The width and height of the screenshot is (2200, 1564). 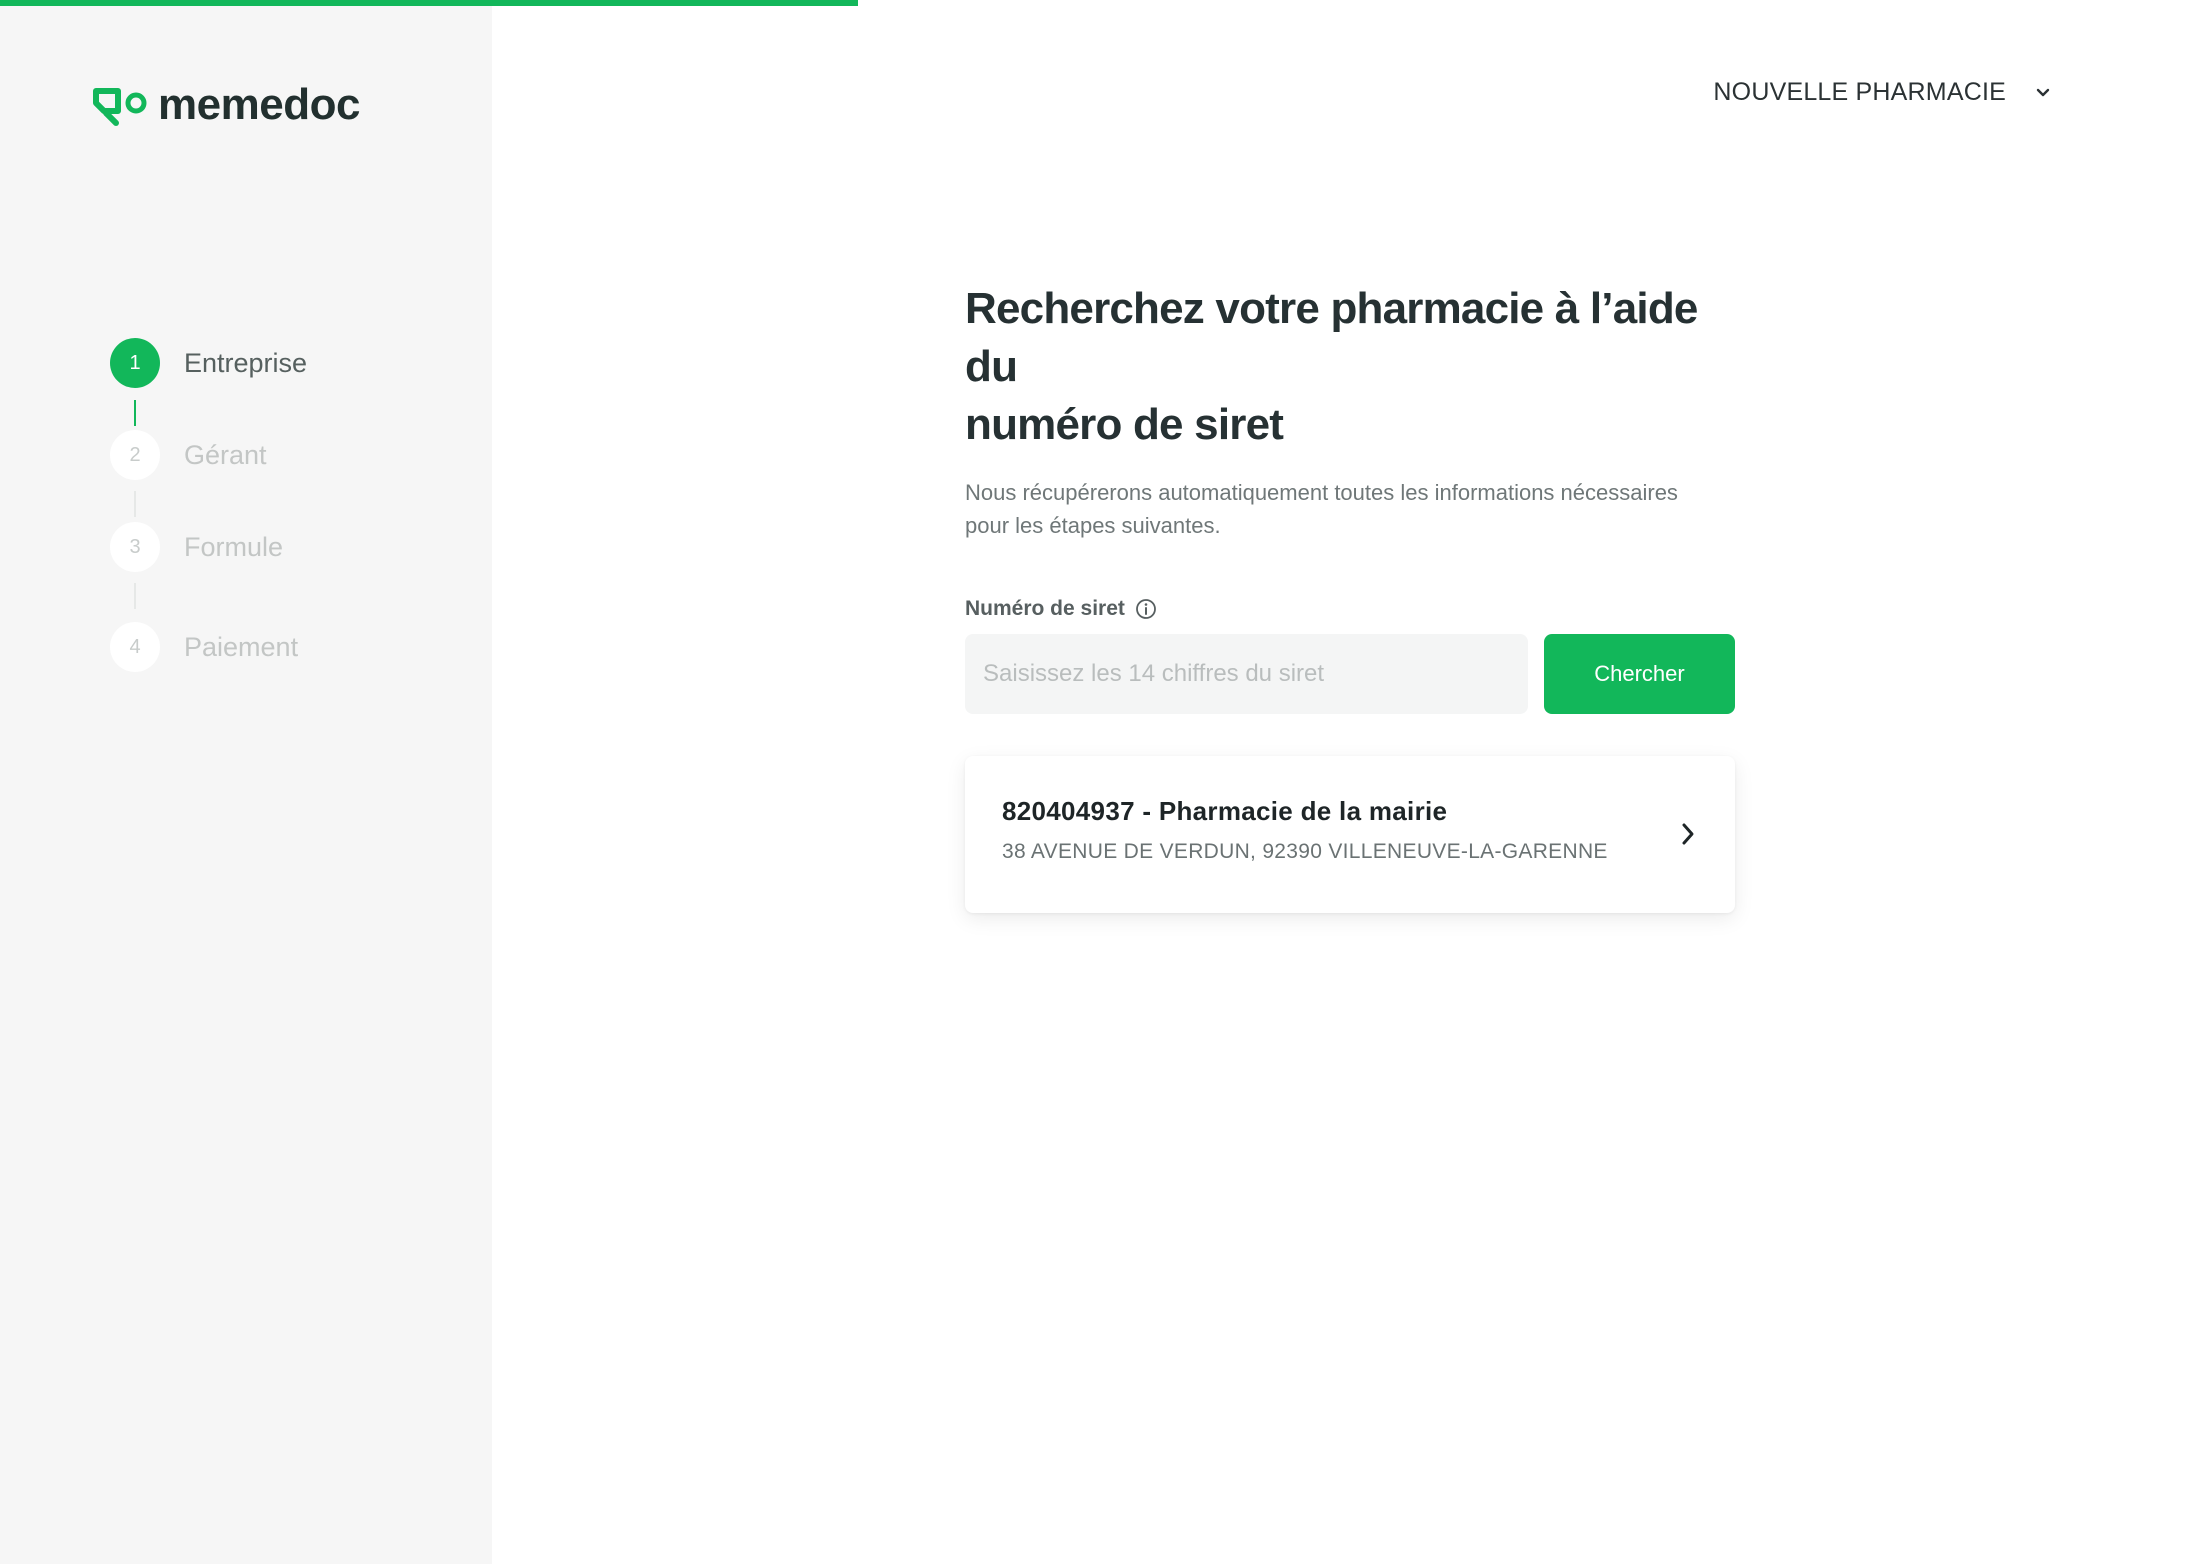 I want to click on search-button: Chercher, so click(x=1639, y=674).